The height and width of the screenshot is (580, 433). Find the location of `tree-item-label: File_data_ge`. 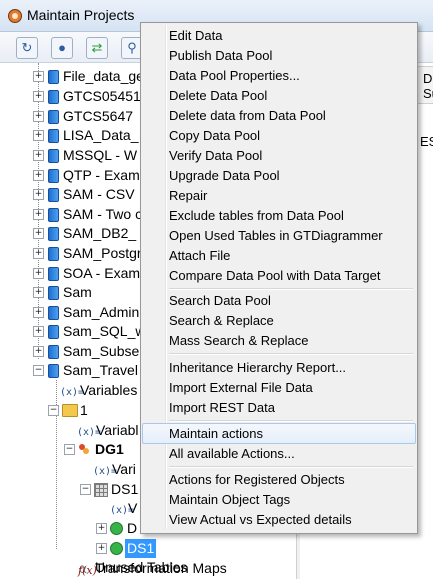

tree-item-label: File_data_ge is located at coordinates (103, 76).